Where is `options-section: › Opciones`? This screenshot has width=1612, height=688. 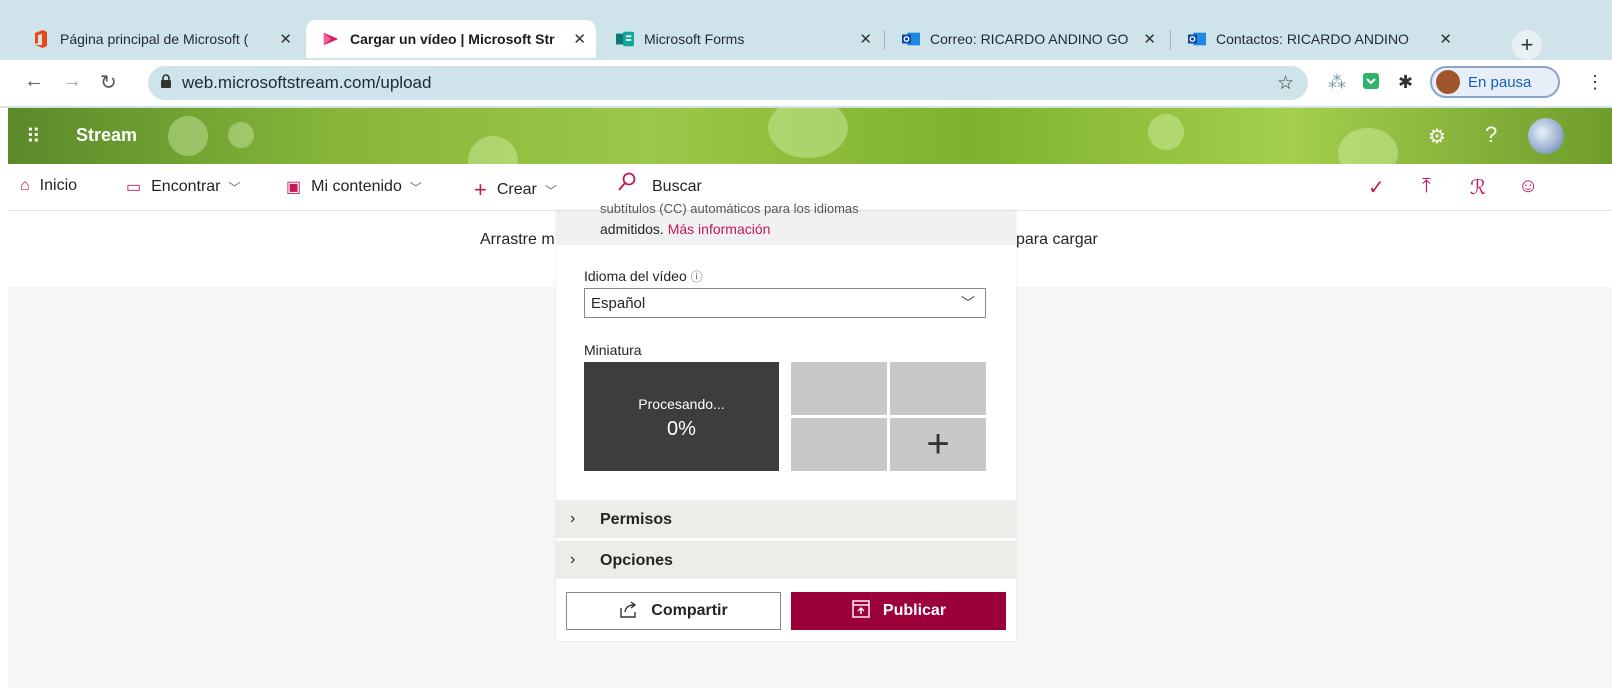 options-section: › Opciones is located at coordinates (786, 560).